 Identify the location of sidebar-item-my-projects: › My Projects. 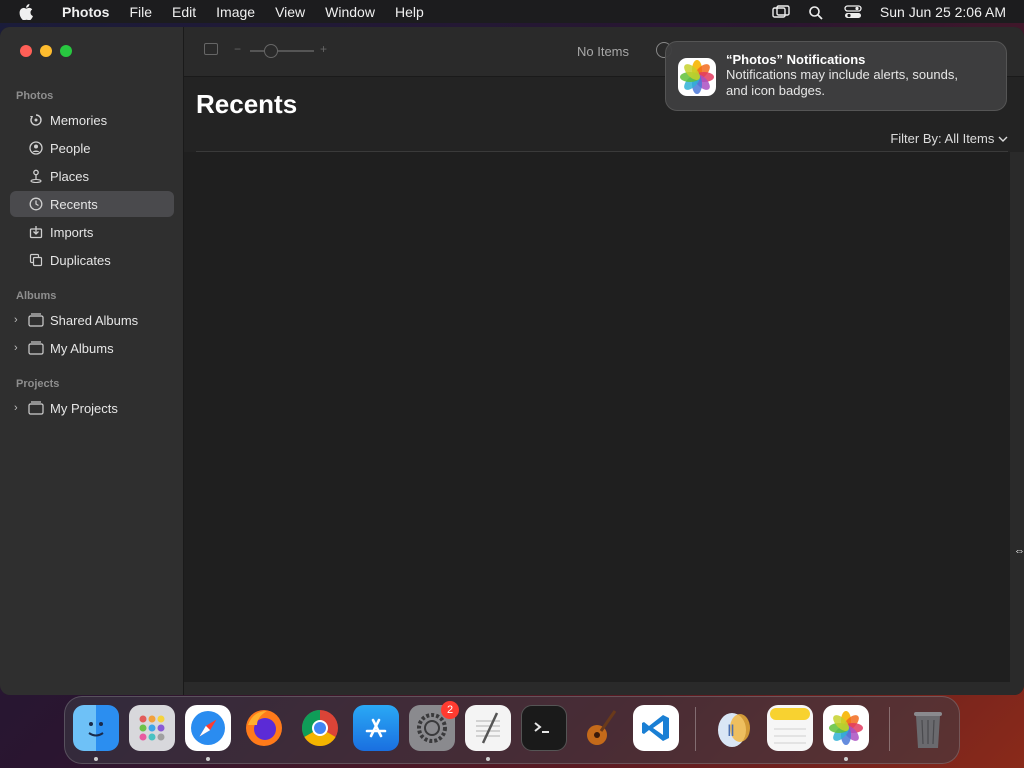
(92, 408).